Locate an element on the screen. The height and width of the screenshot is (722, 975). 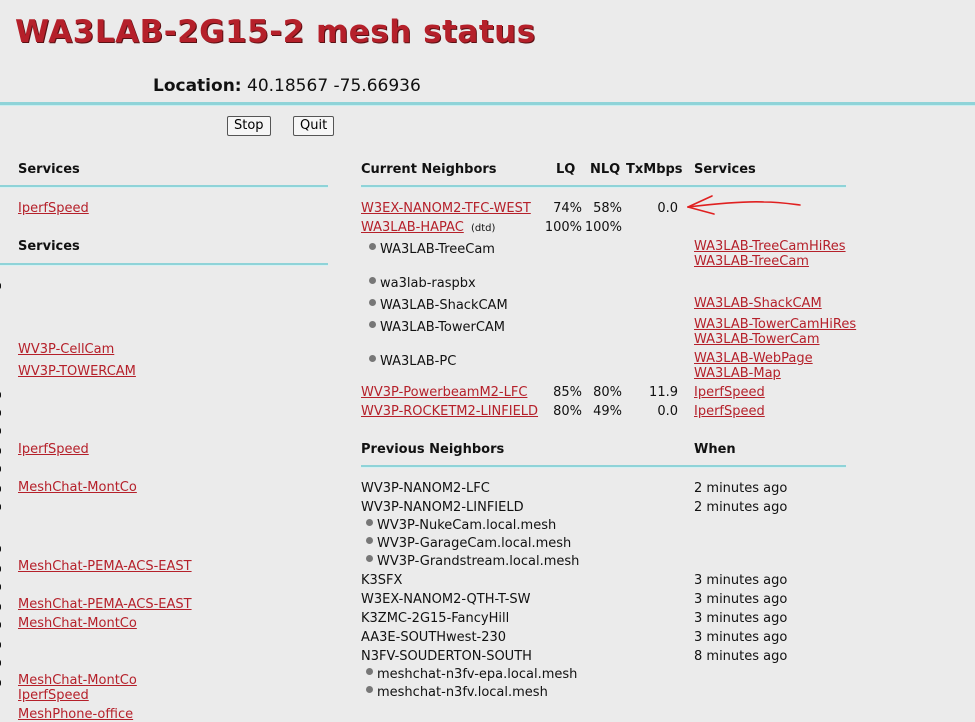
previous-neighbor: AA3E-SOUTHwest-230 is located at coordinates (434, 637).